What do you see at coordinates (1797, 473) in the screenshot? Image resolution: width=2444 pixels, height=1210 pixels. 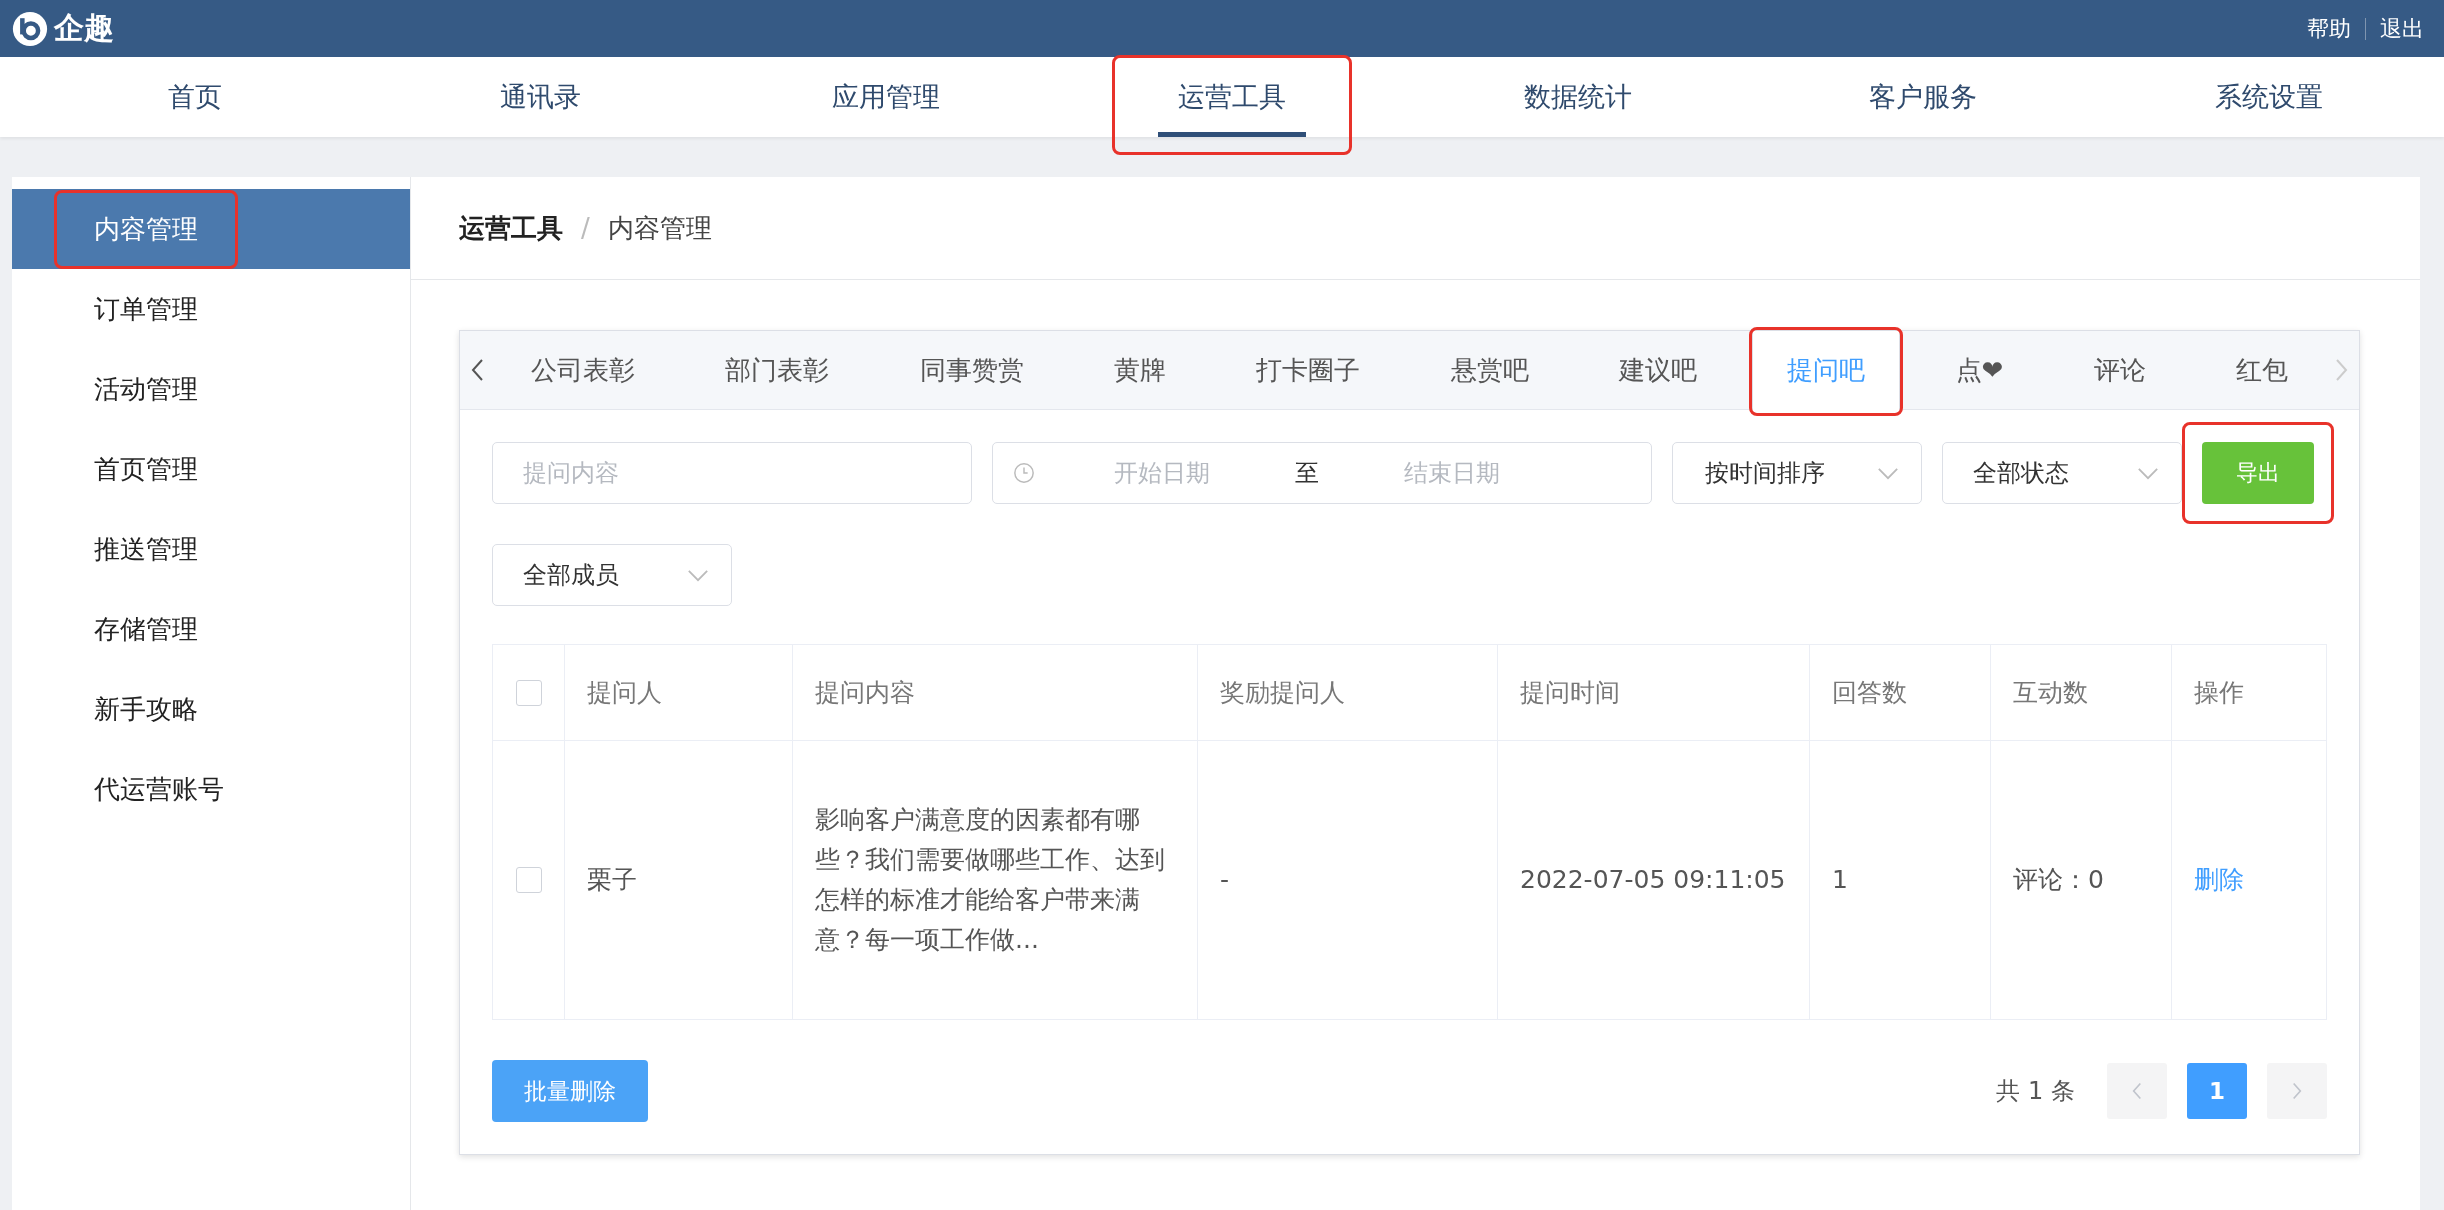 I see `dropdown-select: 按时间排序` at bounding box center [1797, 473].